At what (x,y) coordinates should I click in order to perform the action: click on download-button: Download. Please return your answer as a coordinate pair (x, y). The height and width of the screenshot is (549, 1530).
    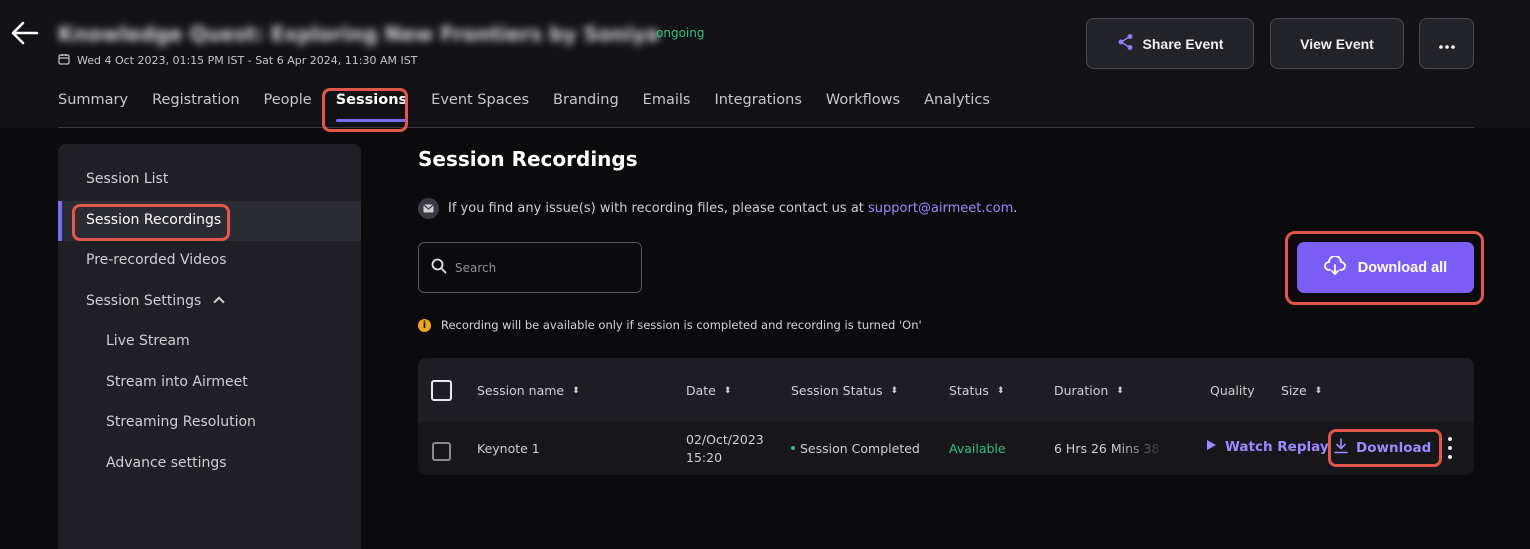
    Looking at the image, I should click on (1382, 448).